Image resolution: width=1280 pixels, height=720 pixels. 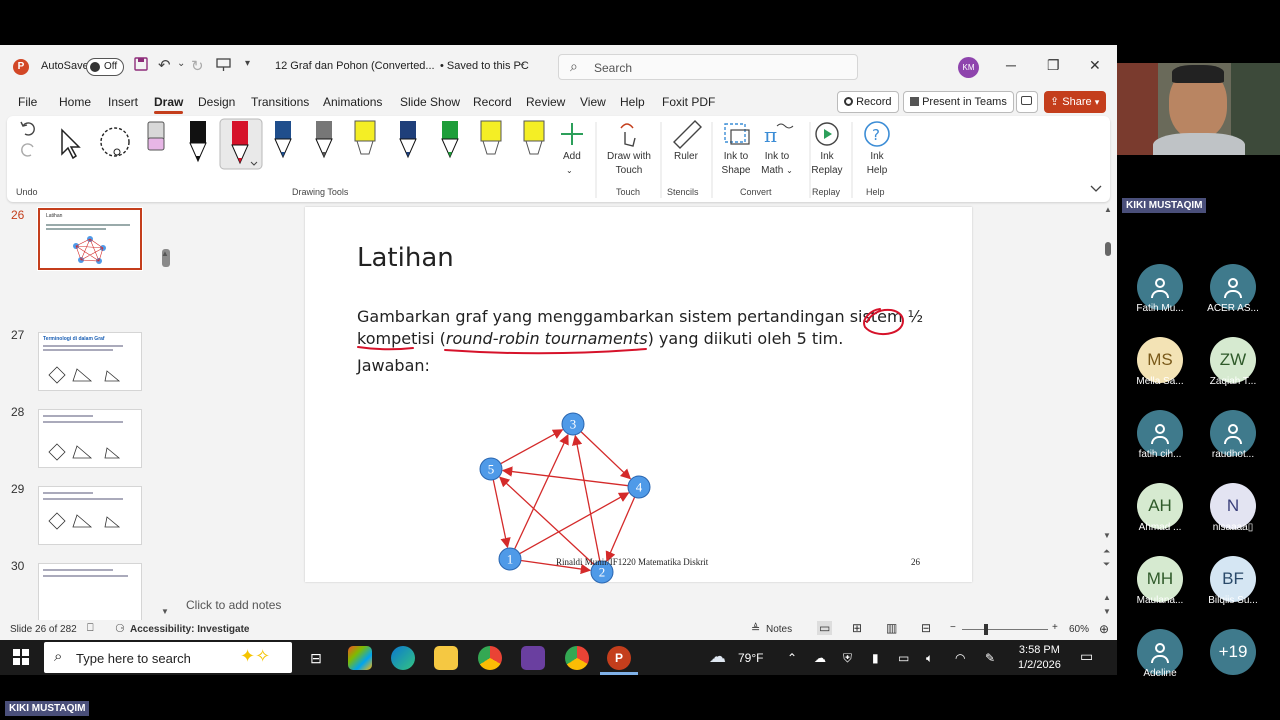 I want to click on ink-to-math-icon: π, so click(x=779, y=135).